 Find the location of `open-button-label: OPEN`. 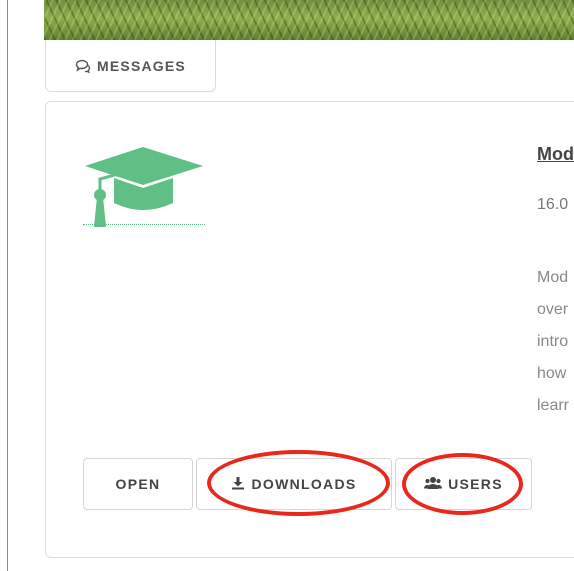

open-button-label: OPEN is located at coordinates (138, 484).